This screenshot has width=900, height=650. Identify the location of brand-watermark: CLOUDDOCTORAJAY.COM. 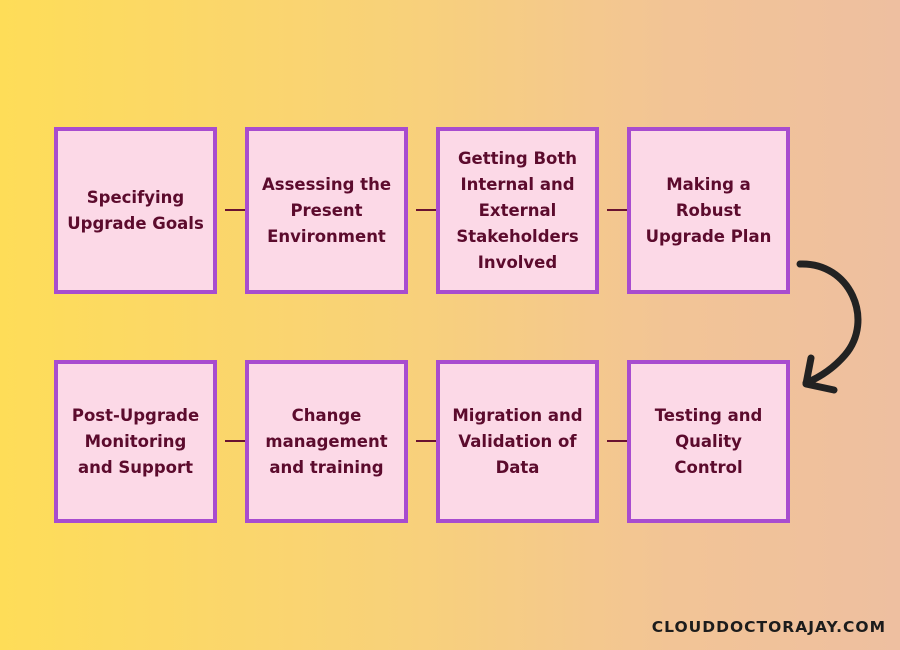
(768, 627).